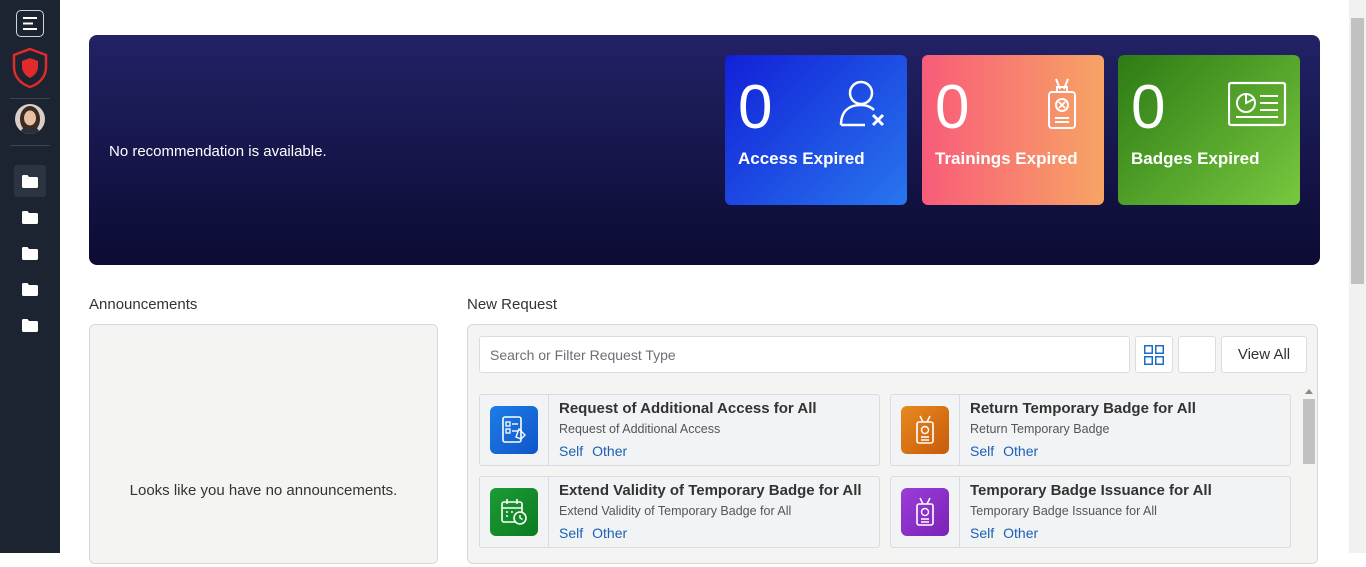 The image size is (1366, 567). What do you see at coordinates (1309, 477) in the screenshot?
I see `request-list-scrollbar` at bounding box center [1309, 477].